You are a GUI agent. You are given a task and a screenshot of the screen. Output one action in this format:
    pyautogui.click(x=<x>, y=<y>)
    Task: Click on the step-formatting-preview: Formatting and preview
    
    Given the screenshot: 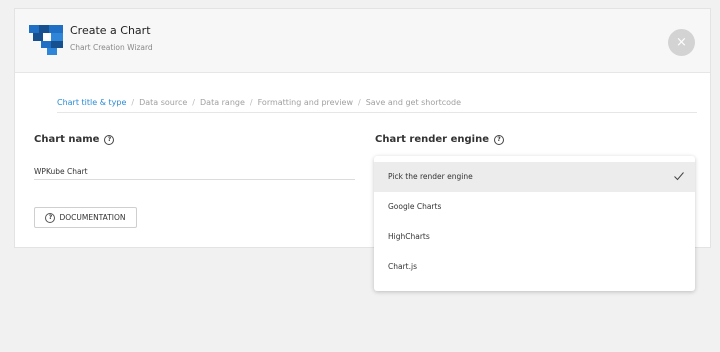 What is the action you would take?
    pyautogui.click(x=305, y=102)
    